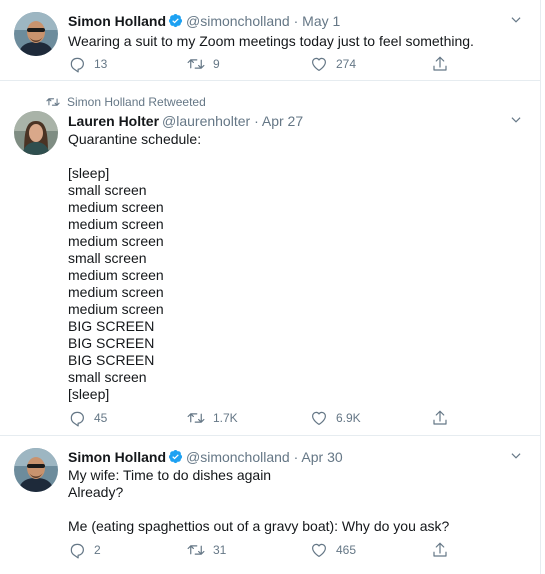 The height and width of the screenshot is (574, 545). Describe the element at coordinates (268, 65) in the screenshot. I see `tweet-actions: 13 9 274` at that location.